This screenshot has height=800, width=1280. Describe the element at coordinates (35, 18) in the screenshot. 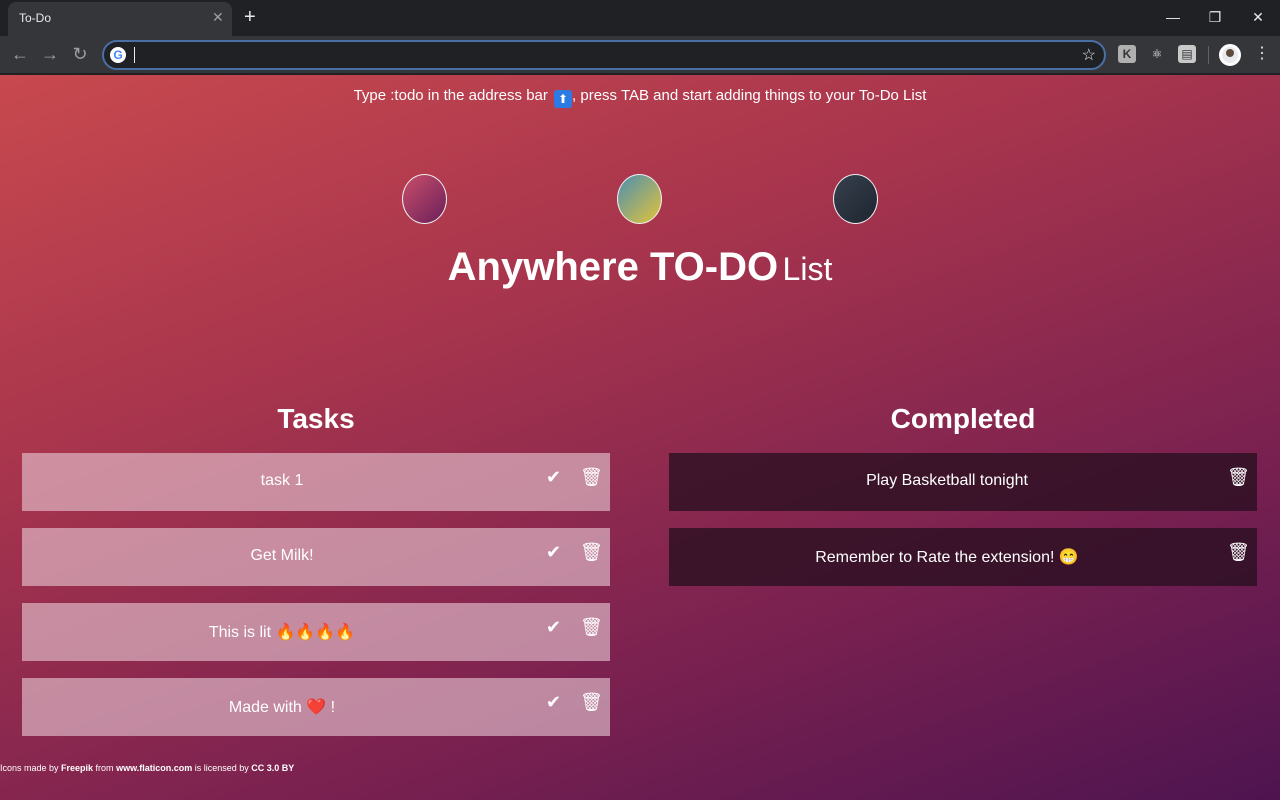

I see `tab-title: To-Do` at that location.